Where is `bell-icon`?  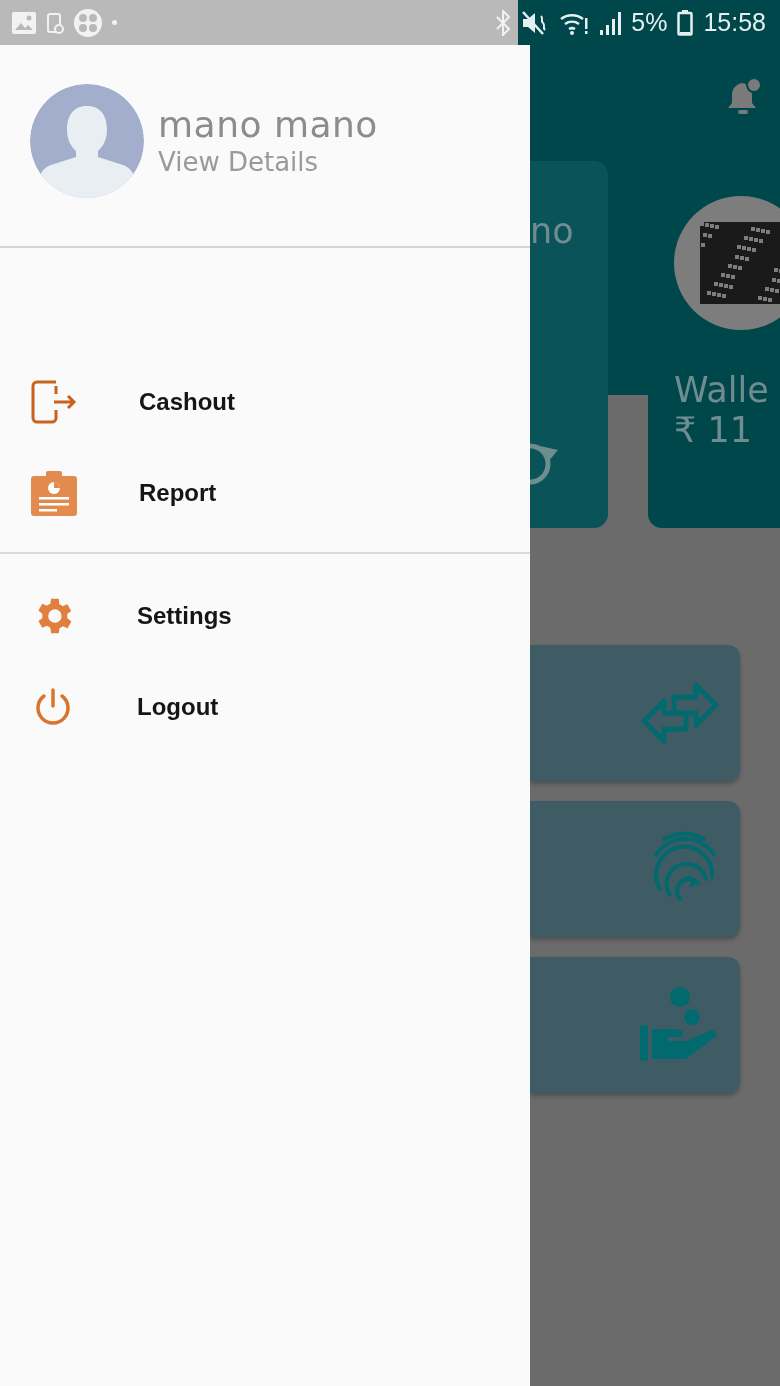
bell-icon is located at coordinates (744, 97).